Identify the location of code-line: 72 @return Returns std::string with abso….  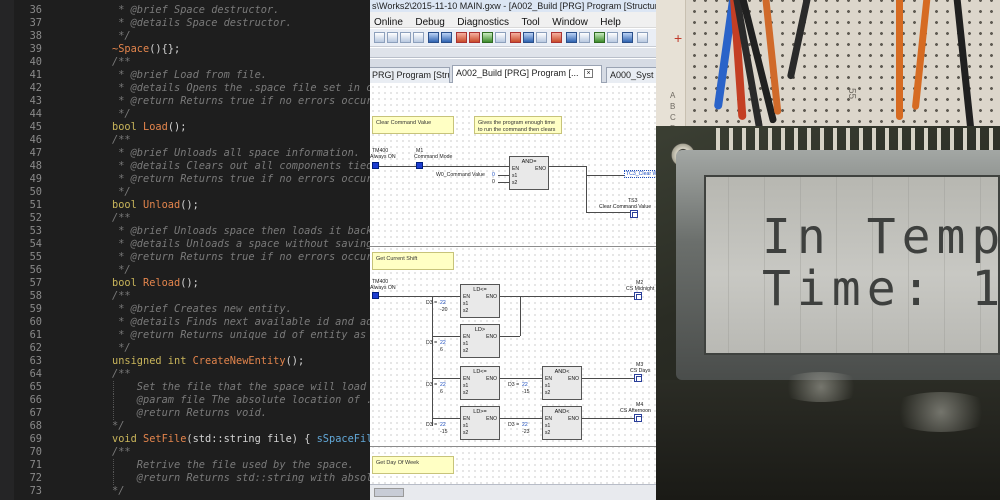
(185, 478).